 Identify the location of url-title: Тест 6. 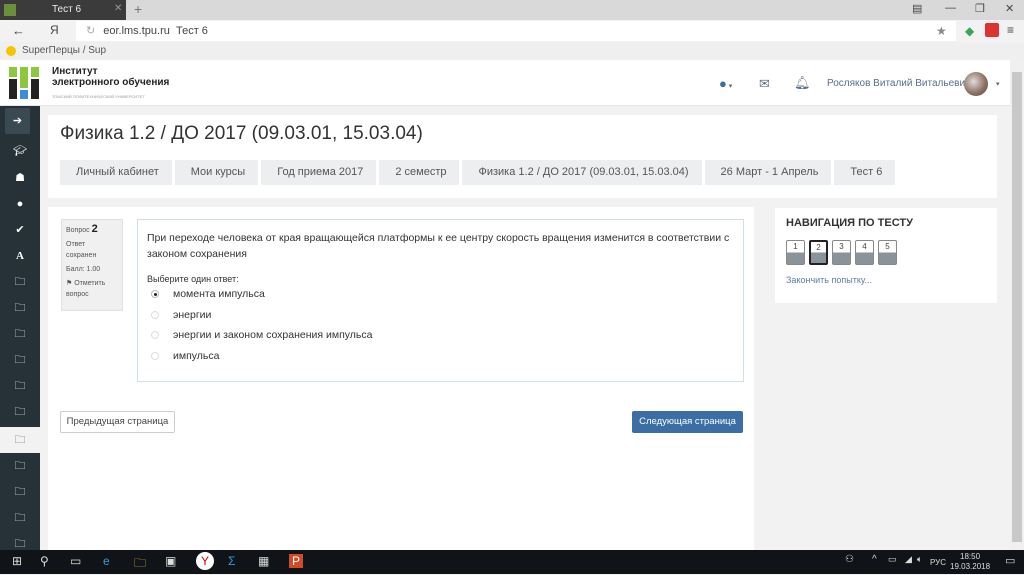
(191, 31).